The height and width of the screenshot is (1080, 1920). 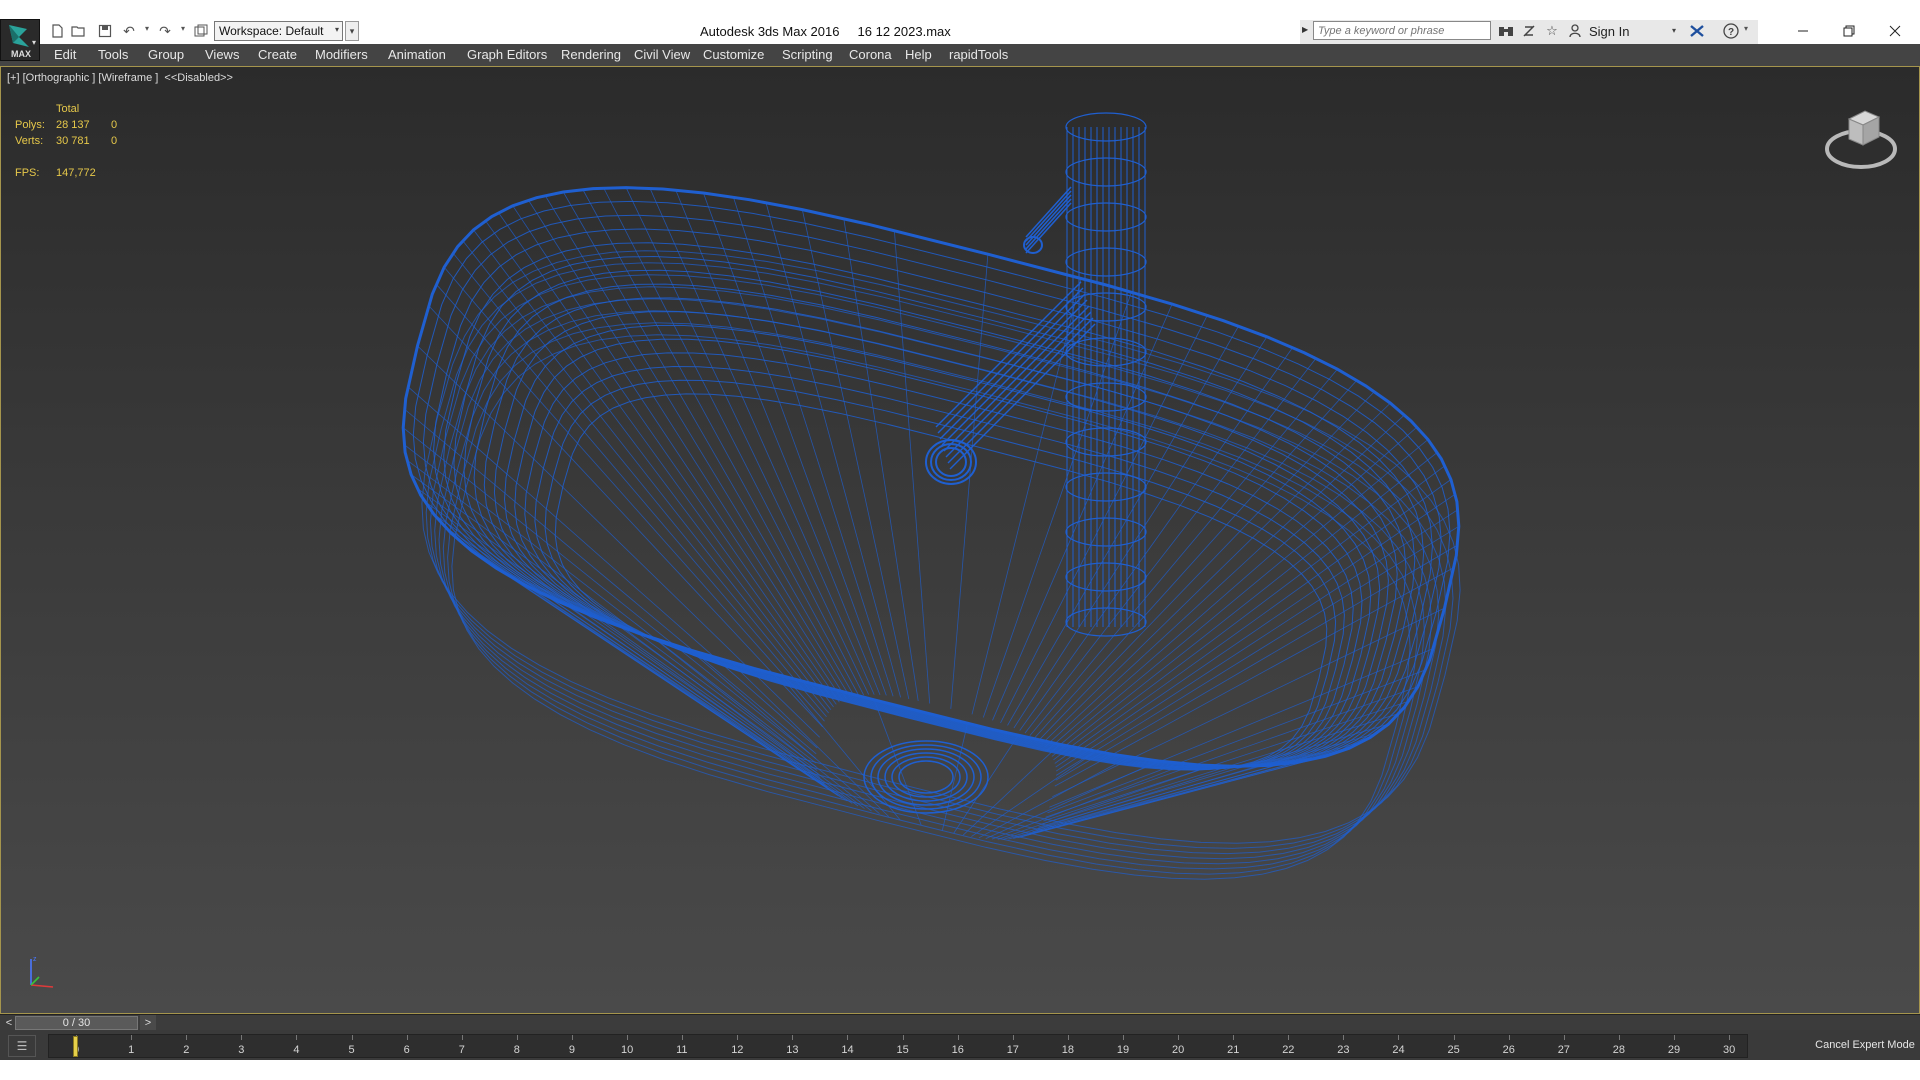 What do you see at coordinates (20, 40) in the screenshot?
I see `application-button: MAX ▾` at bounding box center [20, 40].